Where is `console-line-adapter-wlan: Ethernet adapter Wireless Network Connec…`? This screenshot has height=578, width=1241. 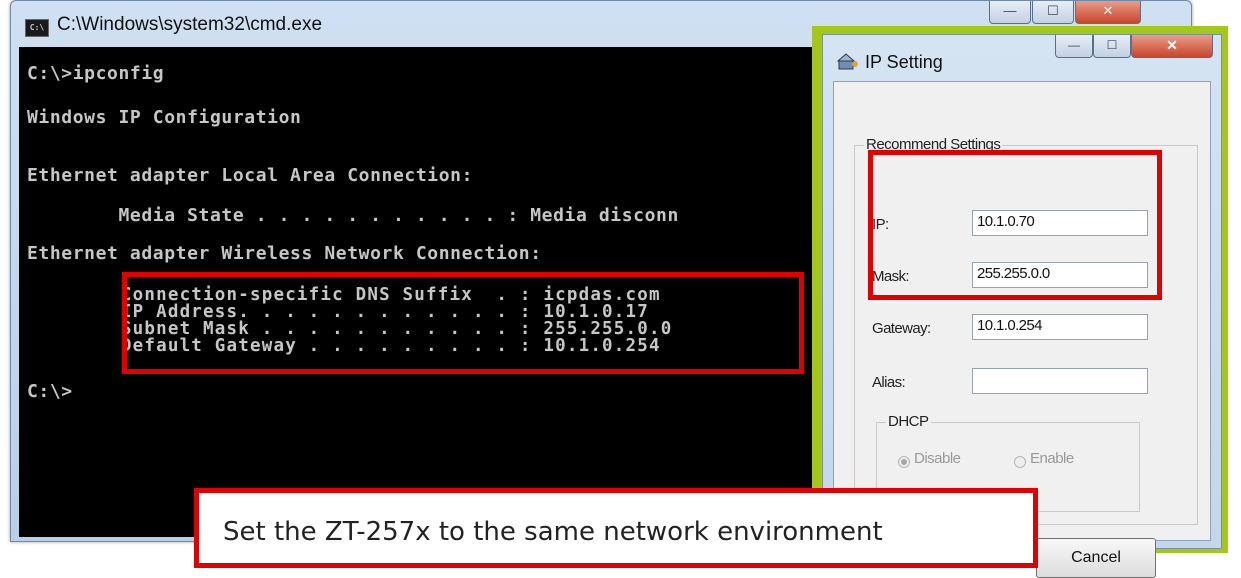 console-line-adapter-wlan: Ethernet adapter Wireless Network Connec… is located at coordinates (284, 253).